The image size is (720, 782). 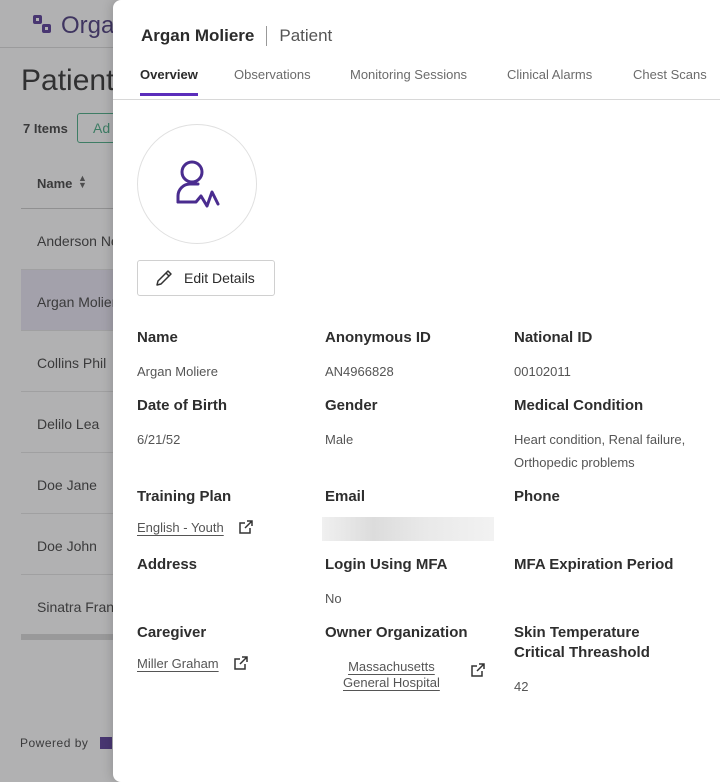 I want to click on field-value: 00102011, so click(x=542, y=371).